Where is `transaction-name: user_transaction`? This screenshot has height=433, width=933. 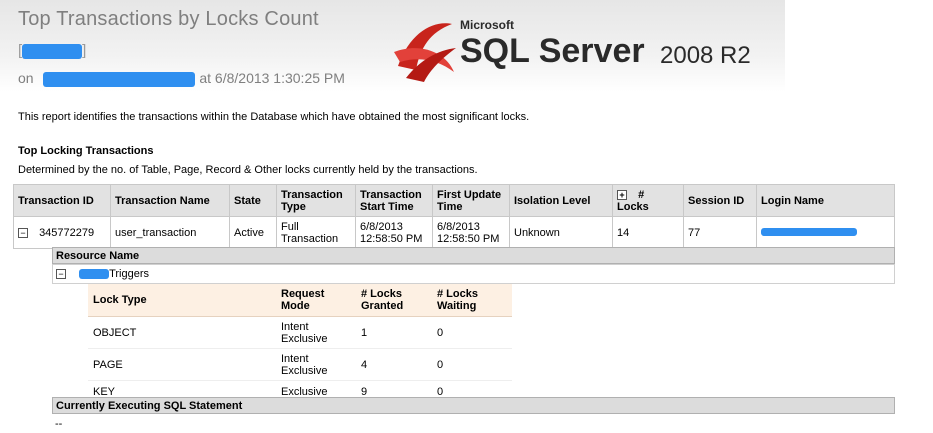
transaction-name: user_transaction is located at coordinates (170, 232).